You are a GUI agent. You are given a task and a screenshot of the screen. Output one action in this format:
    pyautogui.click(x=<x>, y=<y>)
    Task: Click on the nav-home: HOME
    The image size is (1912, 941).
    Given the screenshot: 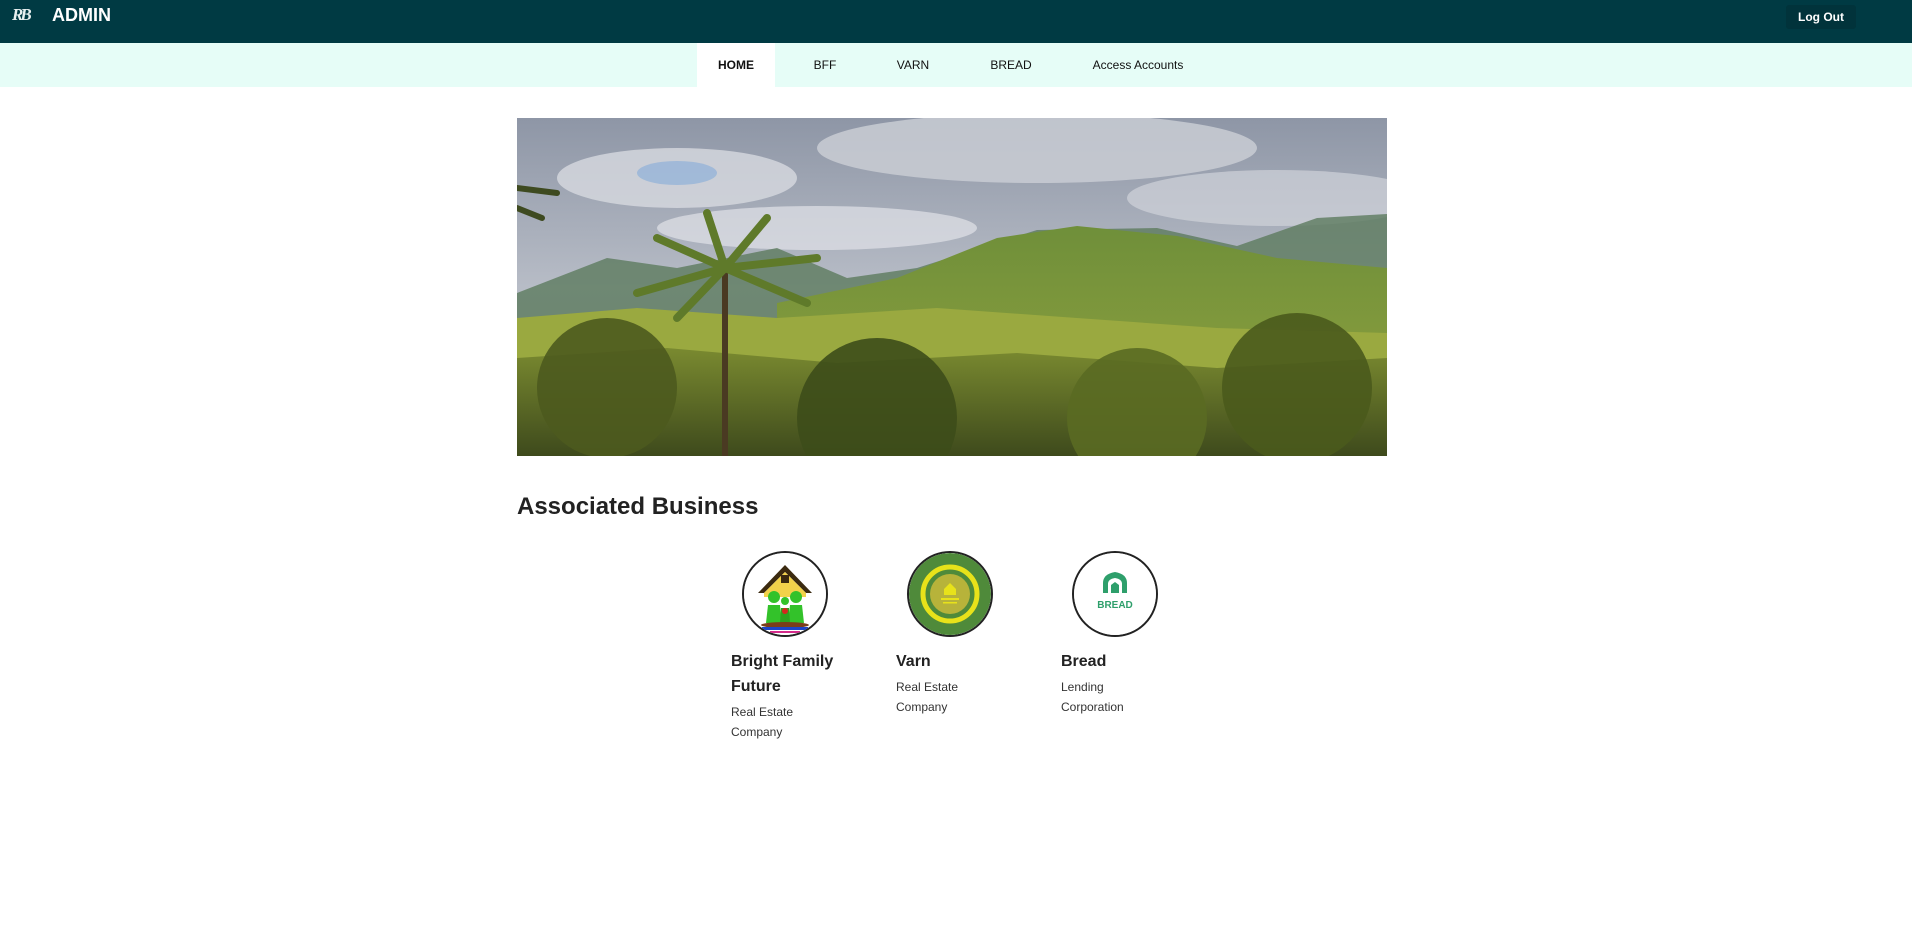 What is the action you would take?
    pyautogui.click(x=736, y=65)
    